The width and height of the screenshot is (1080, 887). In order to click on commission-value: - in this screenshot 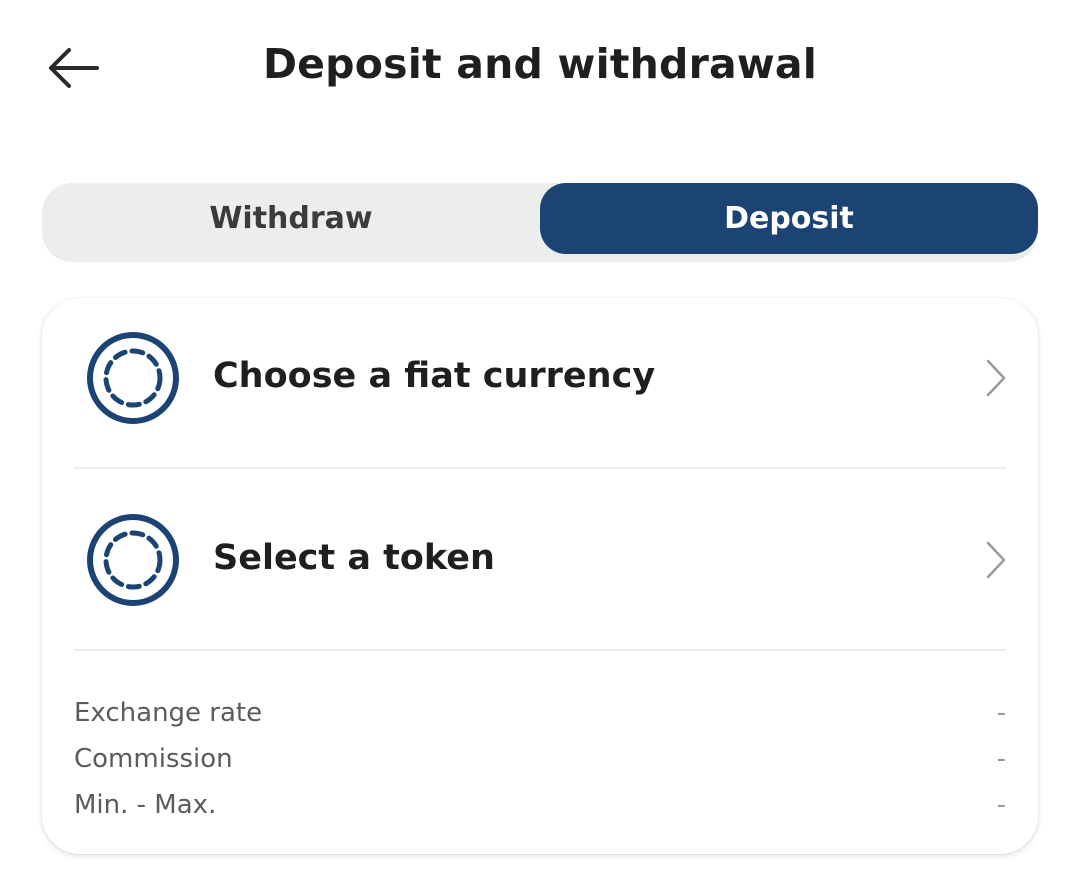, I will do `click(1001, 759)`.